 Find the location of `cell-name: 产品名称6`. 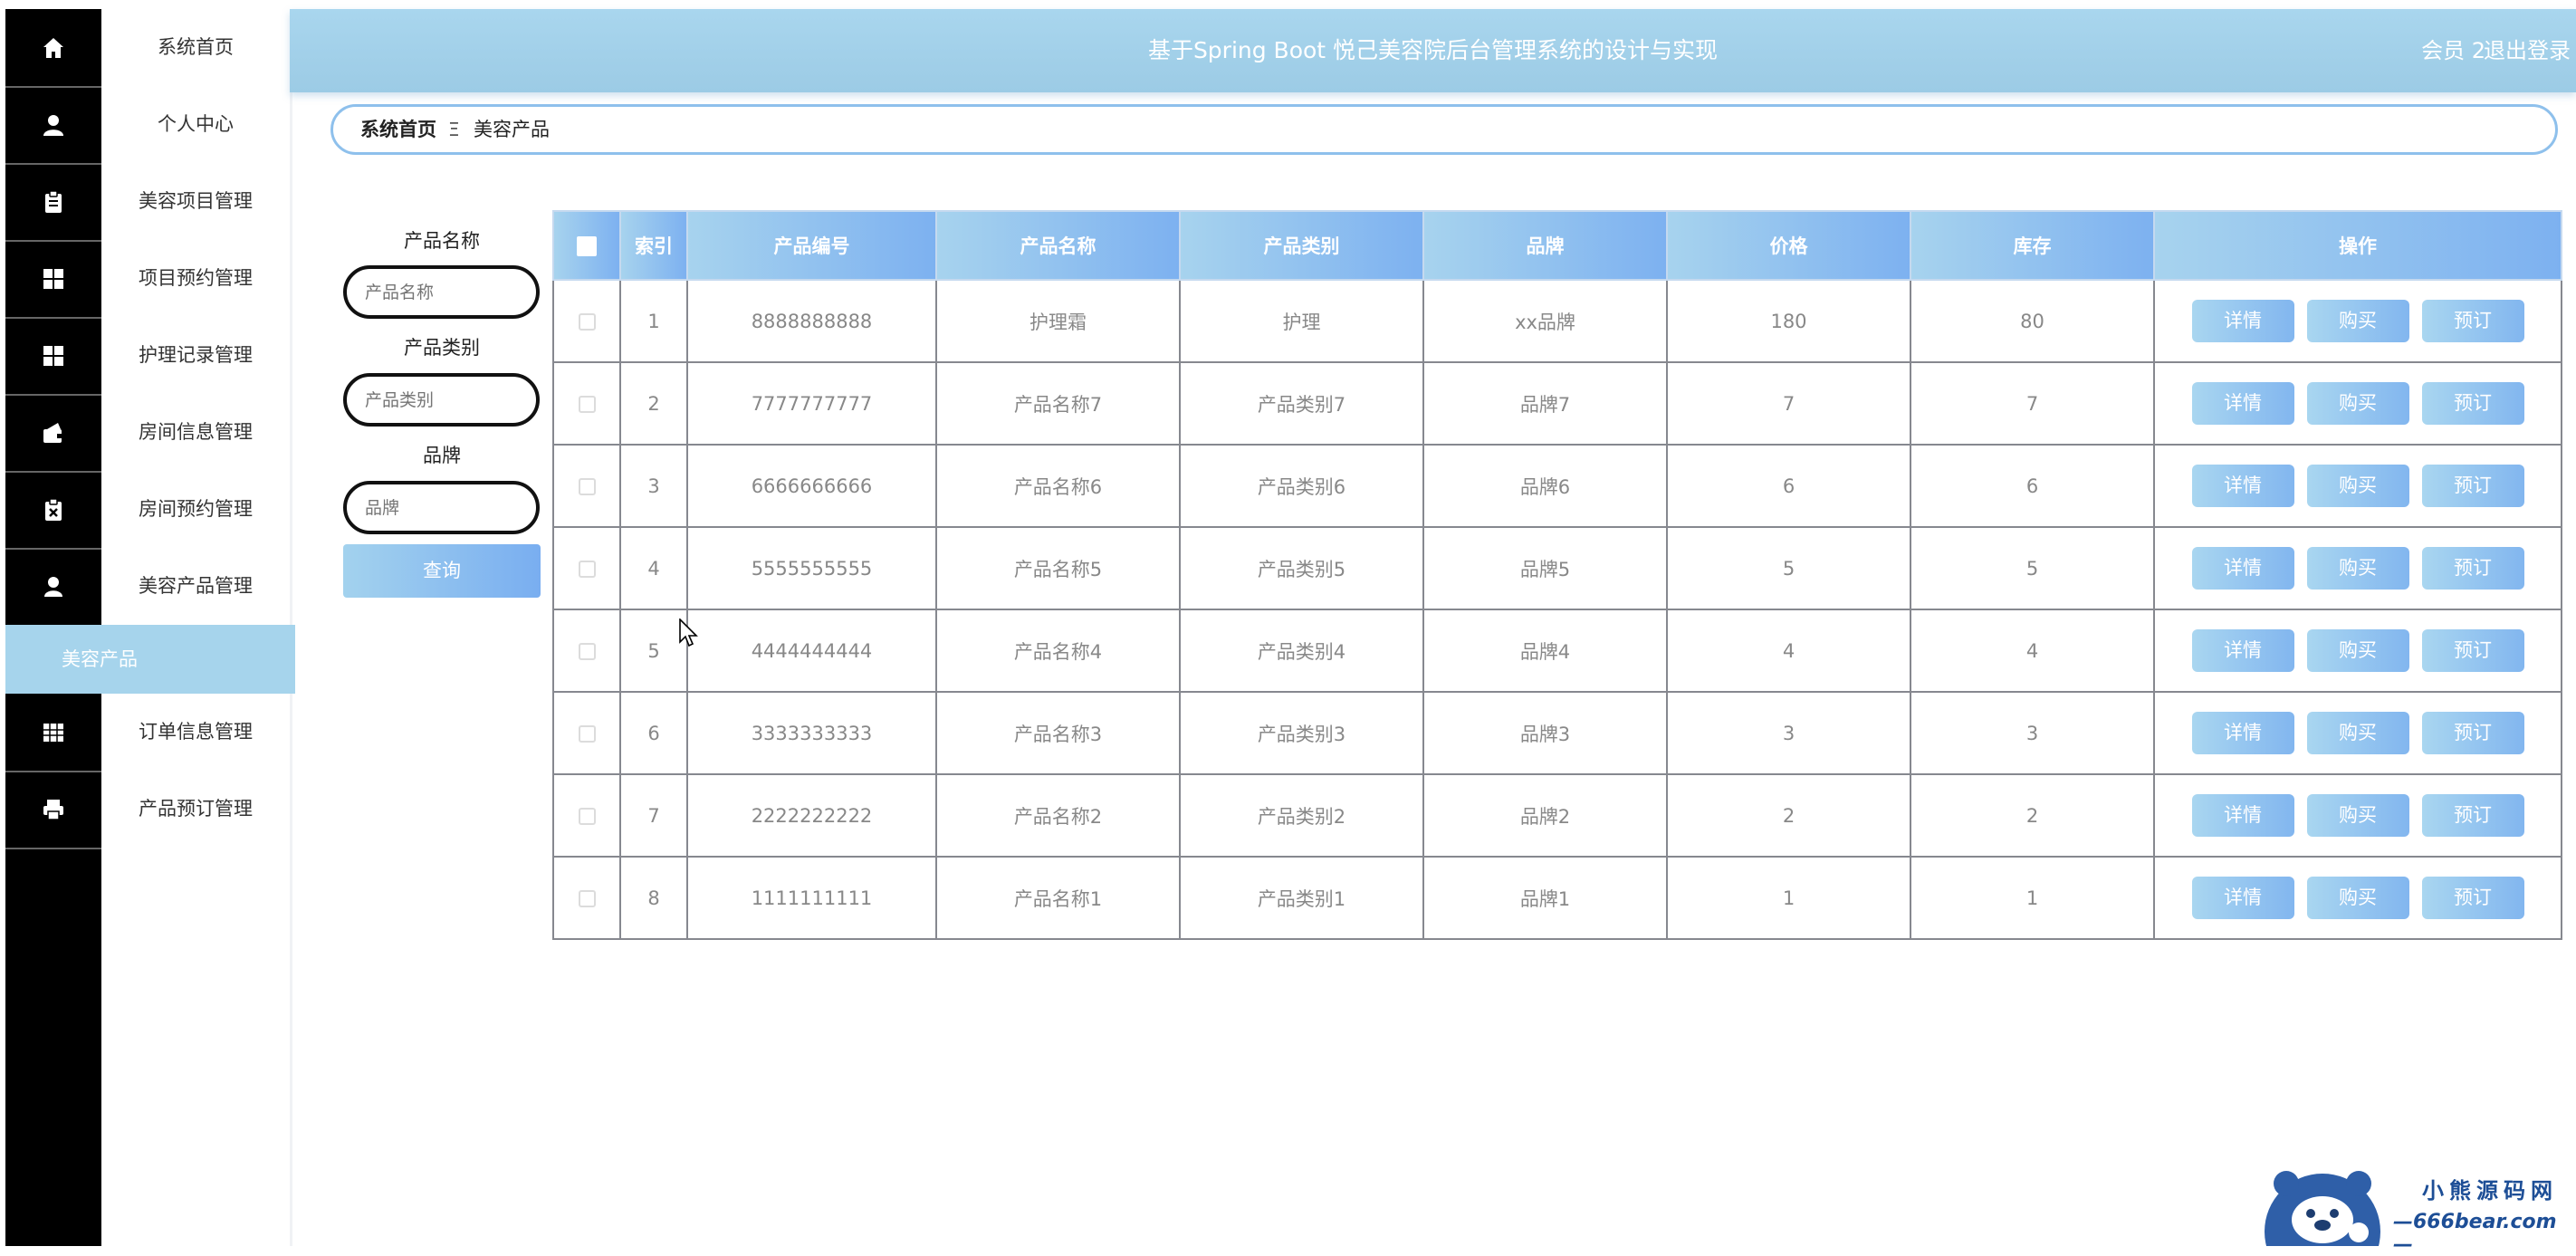

cell-name: 产品名称6 is located at coordinates (1058, 486).